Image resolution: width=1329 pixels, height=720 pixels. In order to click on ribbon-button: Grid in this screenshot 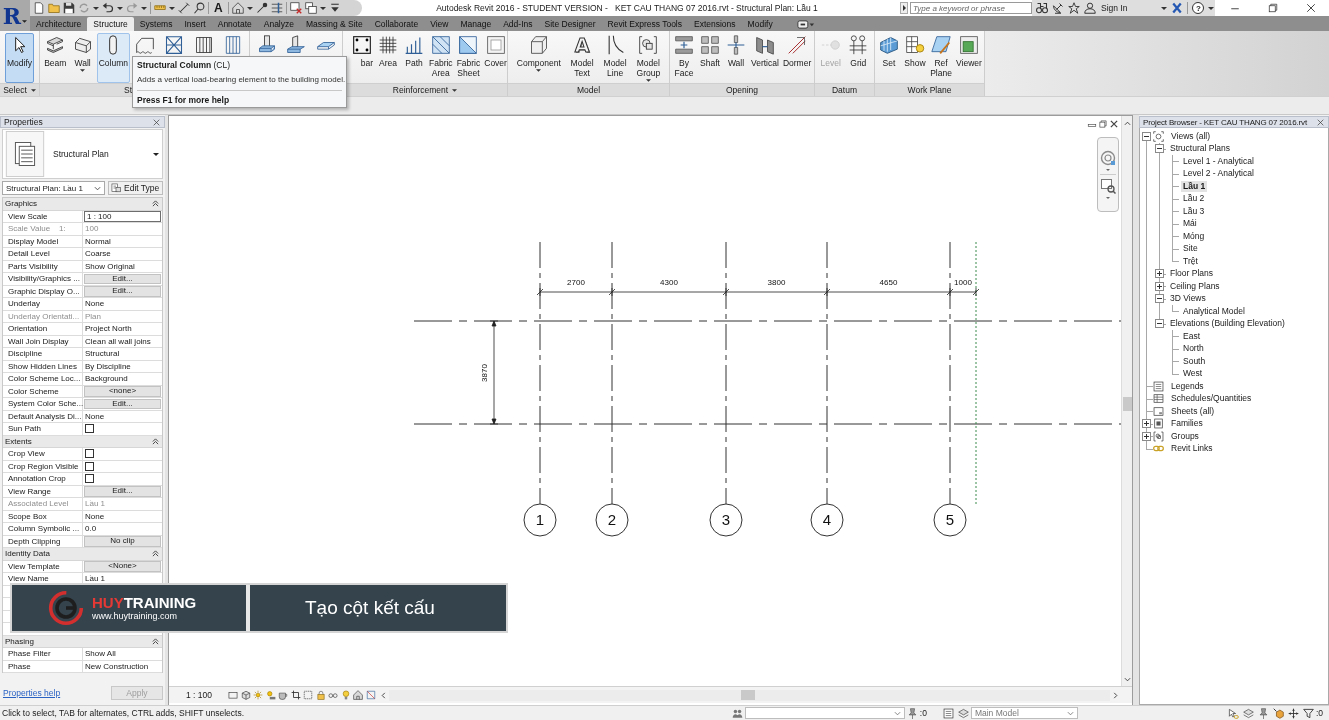, I will do `click(858, 58)`.